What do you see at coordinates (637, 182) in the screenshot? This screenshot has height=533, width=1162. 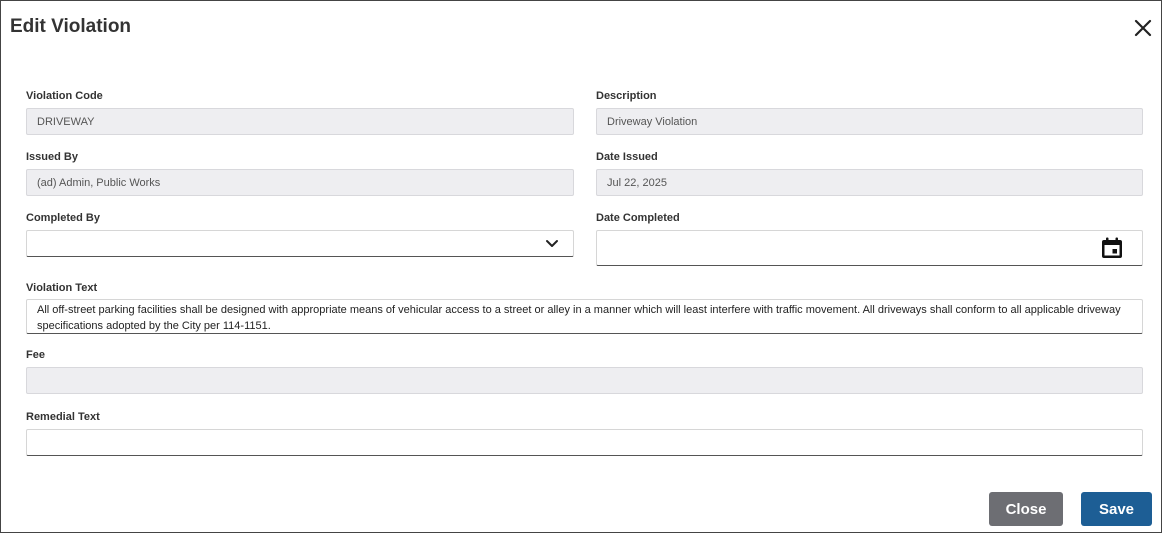 I see `date-issued-value: Jul 22, 2025` at bounding box center [637, 182].